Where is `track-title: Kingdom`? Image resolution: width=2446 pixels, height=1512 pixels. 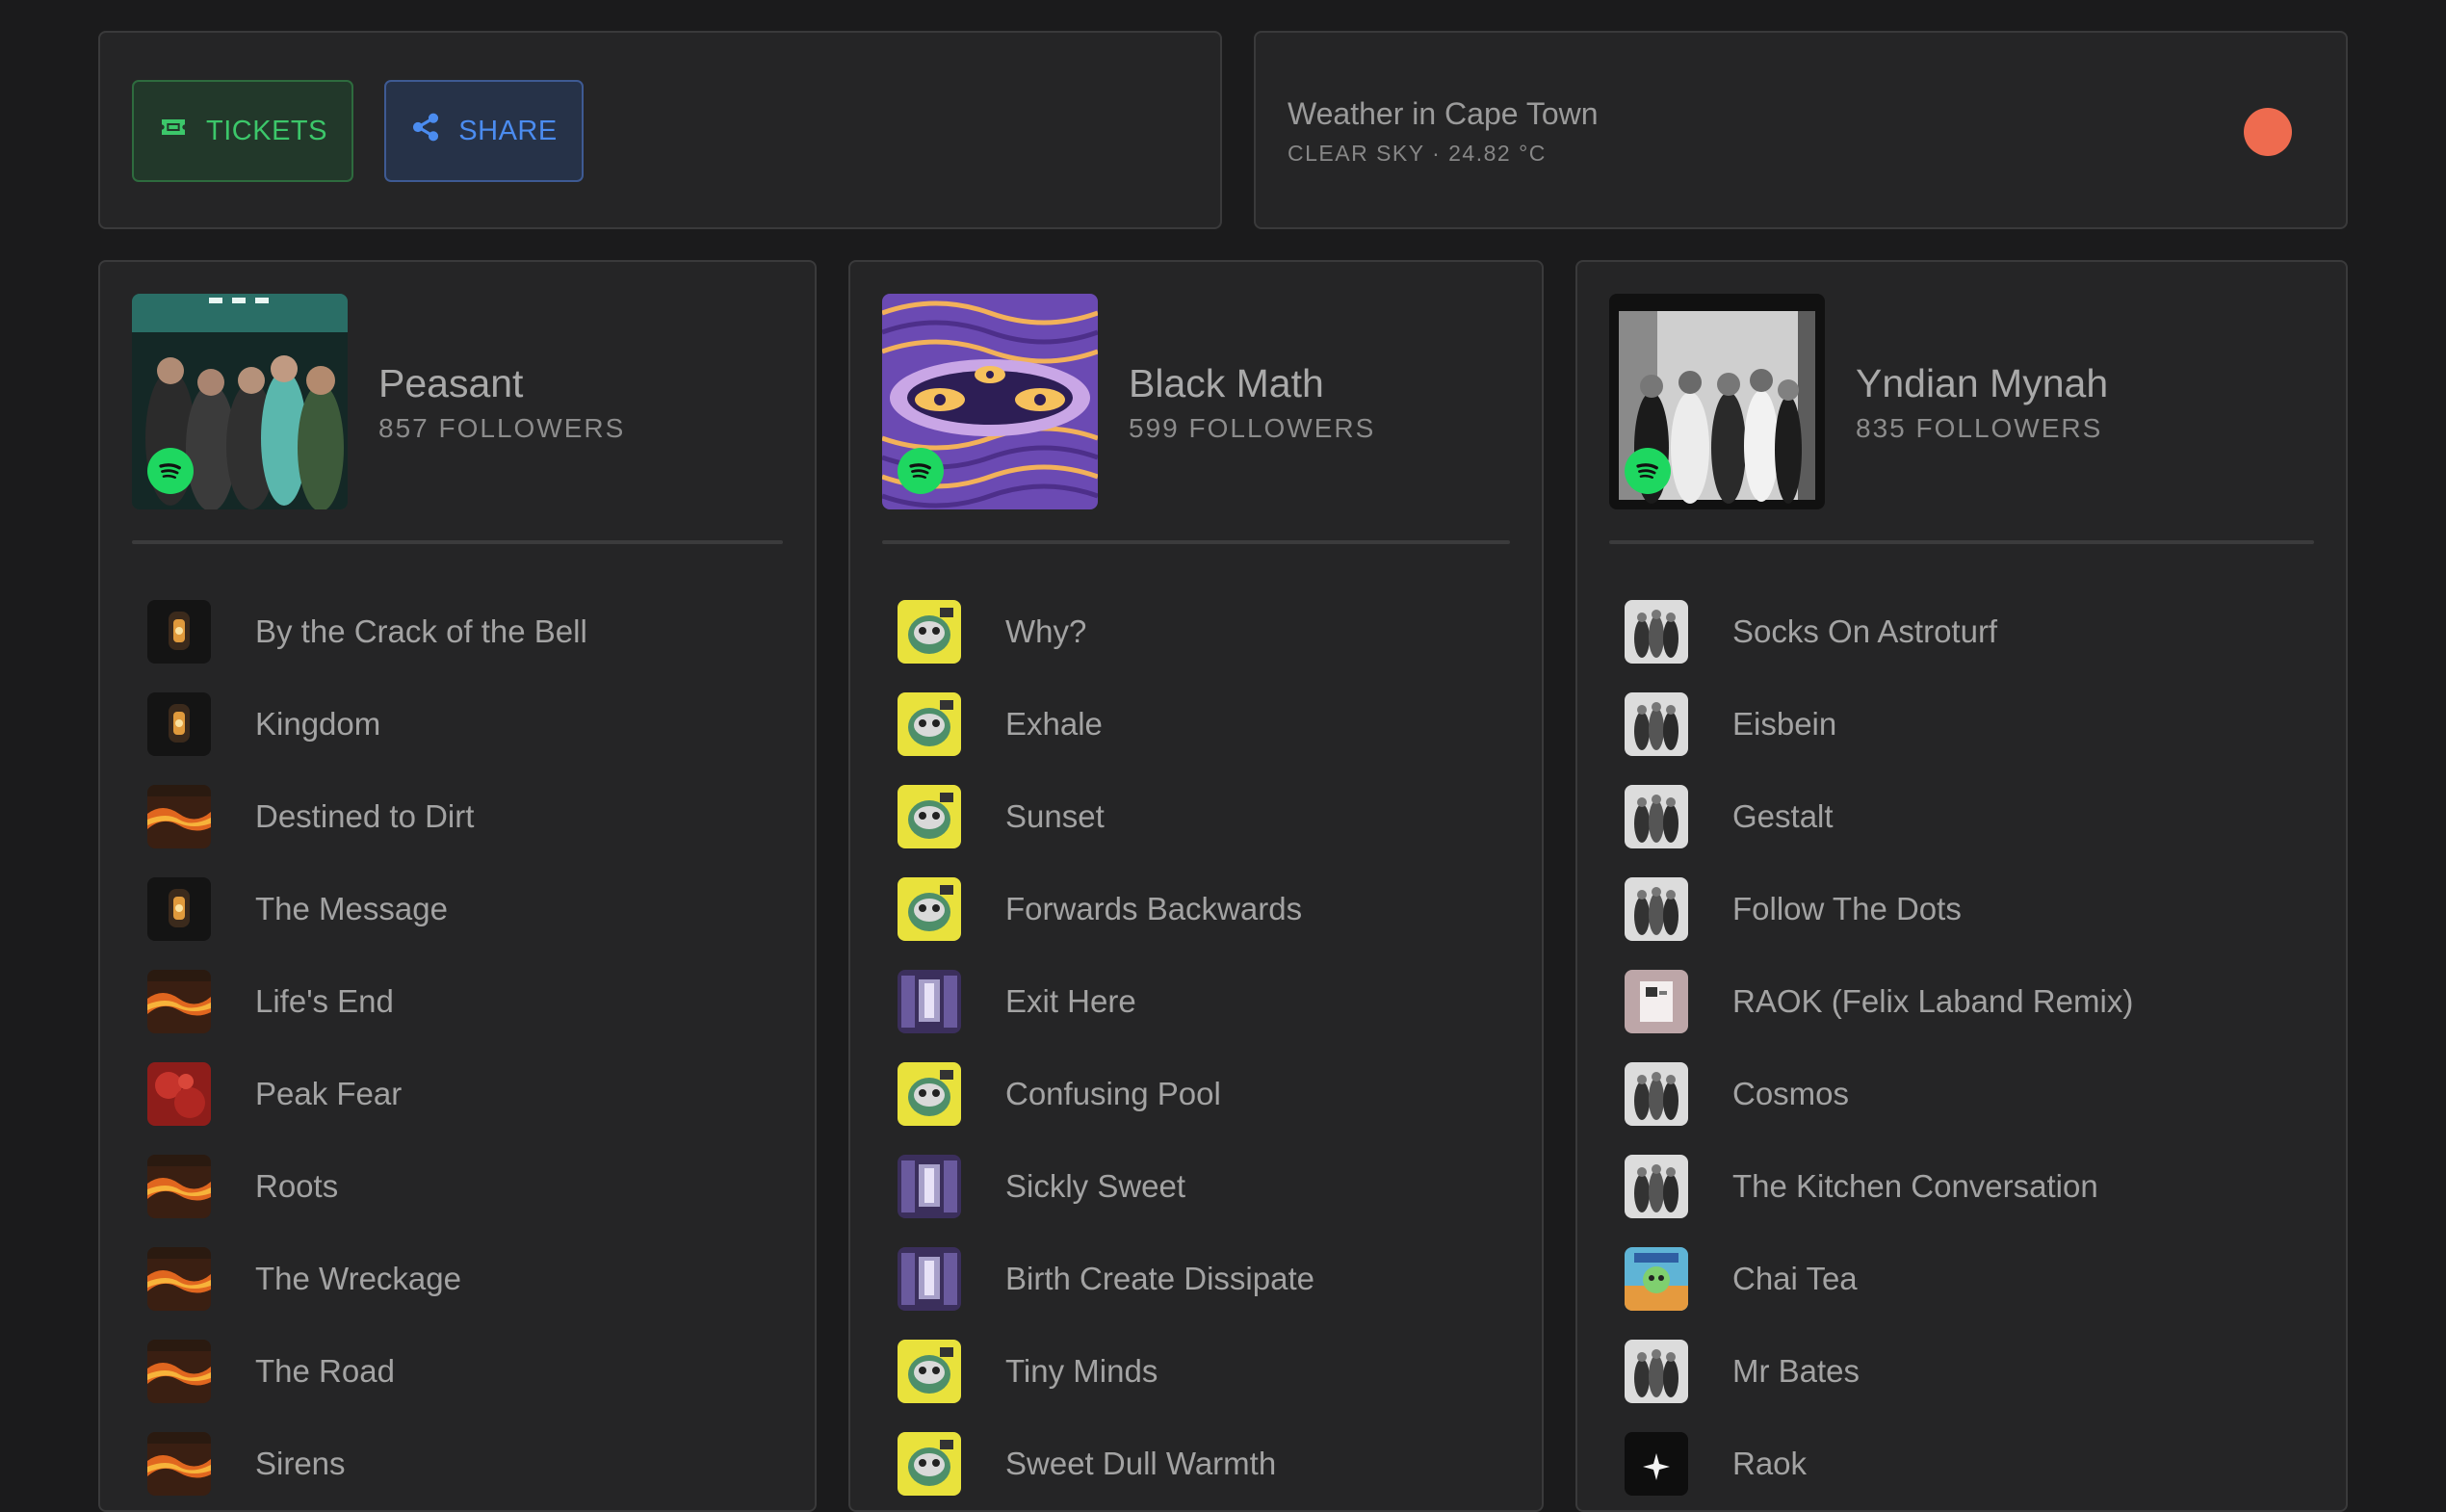 track-title: Kingdom is located at coordinates (318, 724).